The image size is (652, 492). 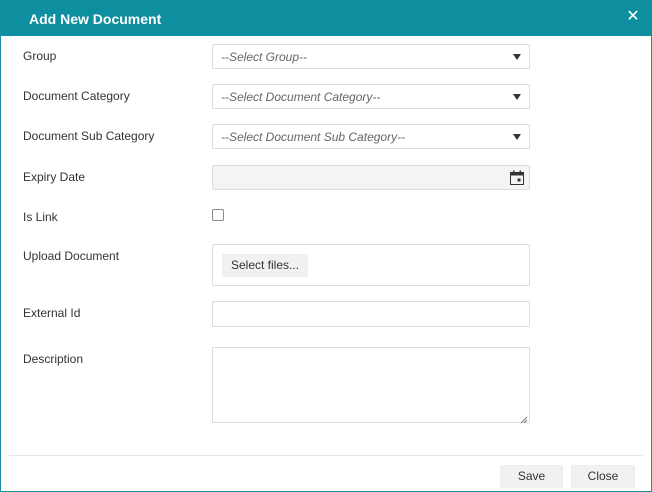 I want to click on dialog-title: Add New Document, so click(x=95, y=19).